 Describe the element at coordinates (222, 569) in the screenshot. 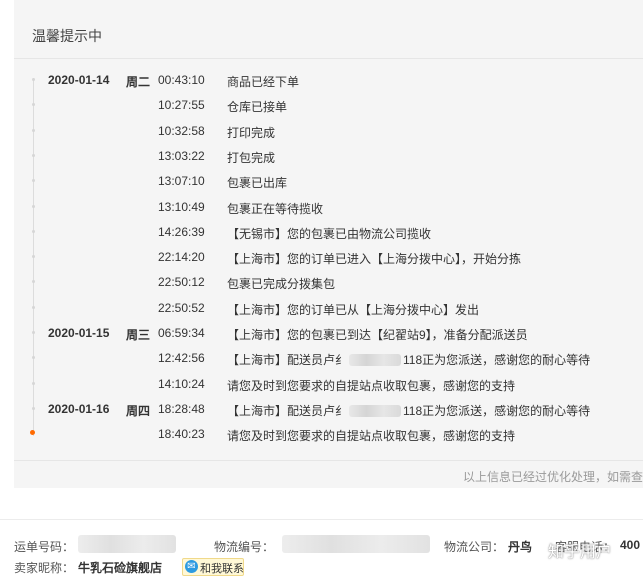

I see `contact-label: 和我联系` at that location.